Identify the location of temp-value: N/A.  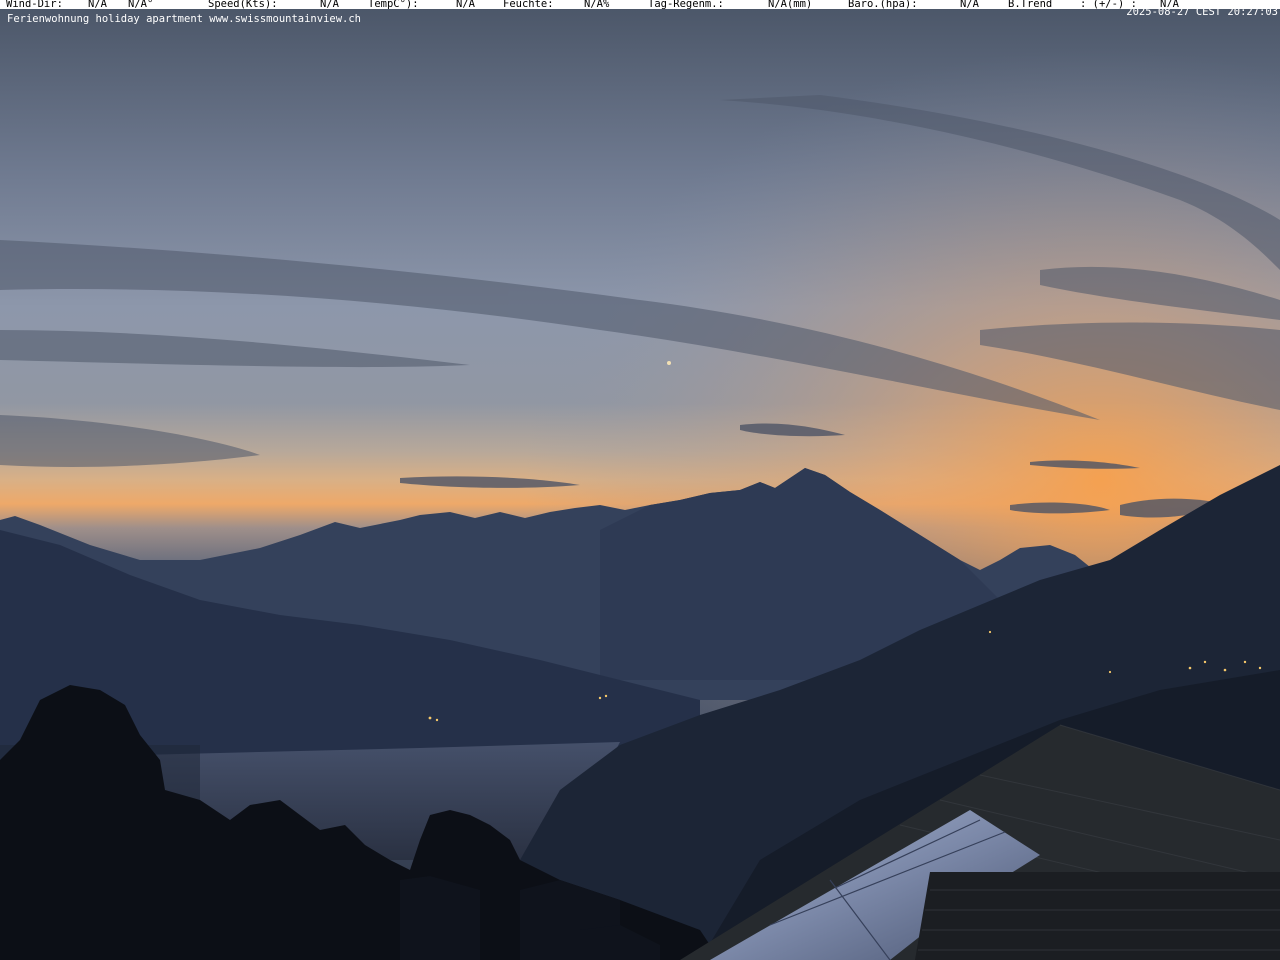
(465, 4).